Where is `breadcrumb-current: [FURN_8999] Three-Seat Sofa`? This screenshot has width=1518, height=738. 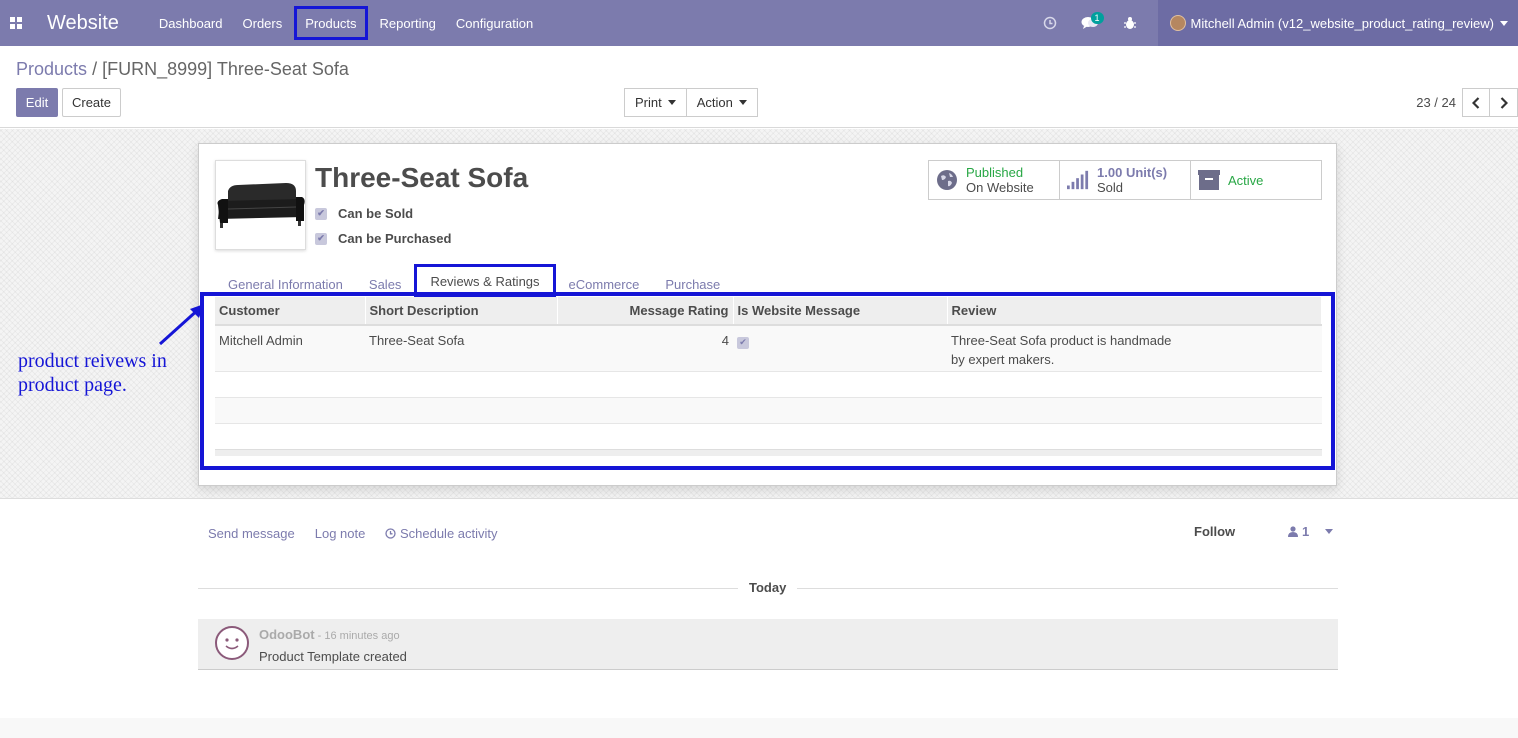 breadcrumb-current: [FURN_8999] Three-Seat Sofa is located at coordinates (225, 69).